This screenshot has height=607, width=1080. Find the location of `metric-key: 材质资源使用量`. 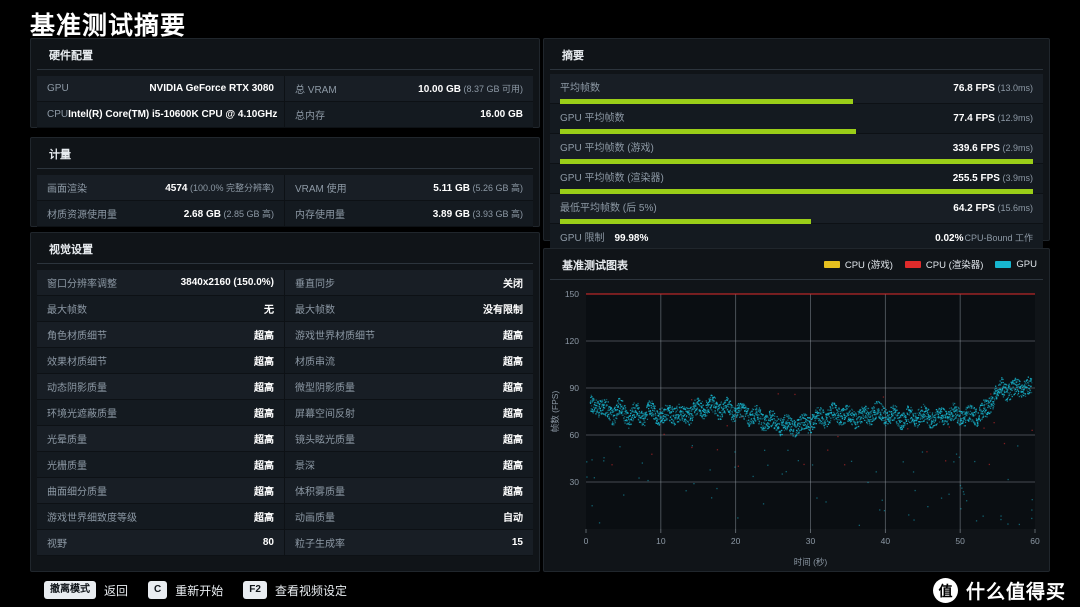

metric-key: 材质资源使用量 is located at coordinates (82, 215).